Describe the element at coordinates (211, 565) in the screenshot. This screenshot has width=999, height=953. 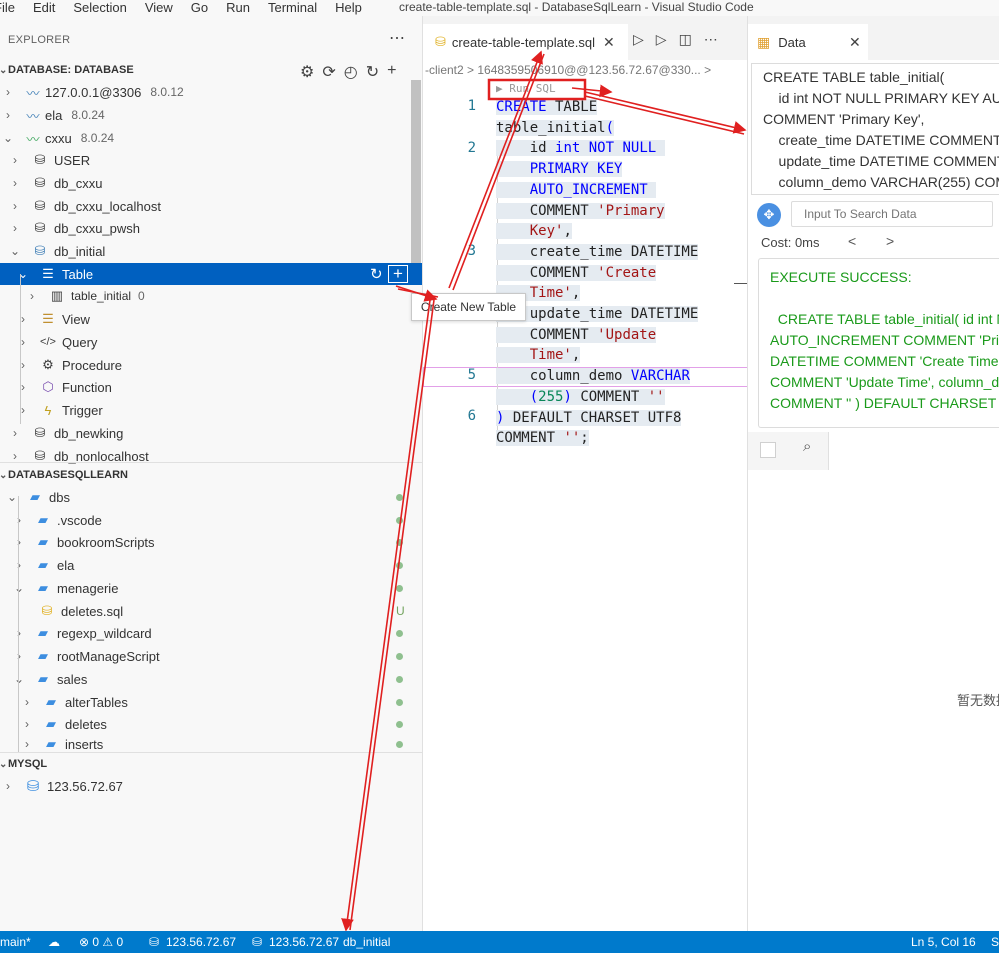
I see `tree-item-folder-ela: › ▰ ela` at that location.